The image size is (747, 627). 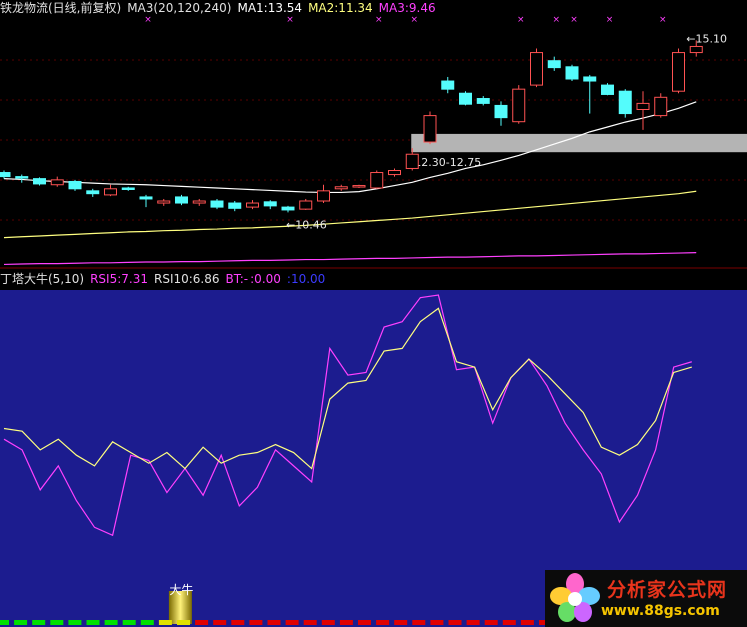 I want to click on ma2-value: MA2:11.34, so click(x=340, y=8).